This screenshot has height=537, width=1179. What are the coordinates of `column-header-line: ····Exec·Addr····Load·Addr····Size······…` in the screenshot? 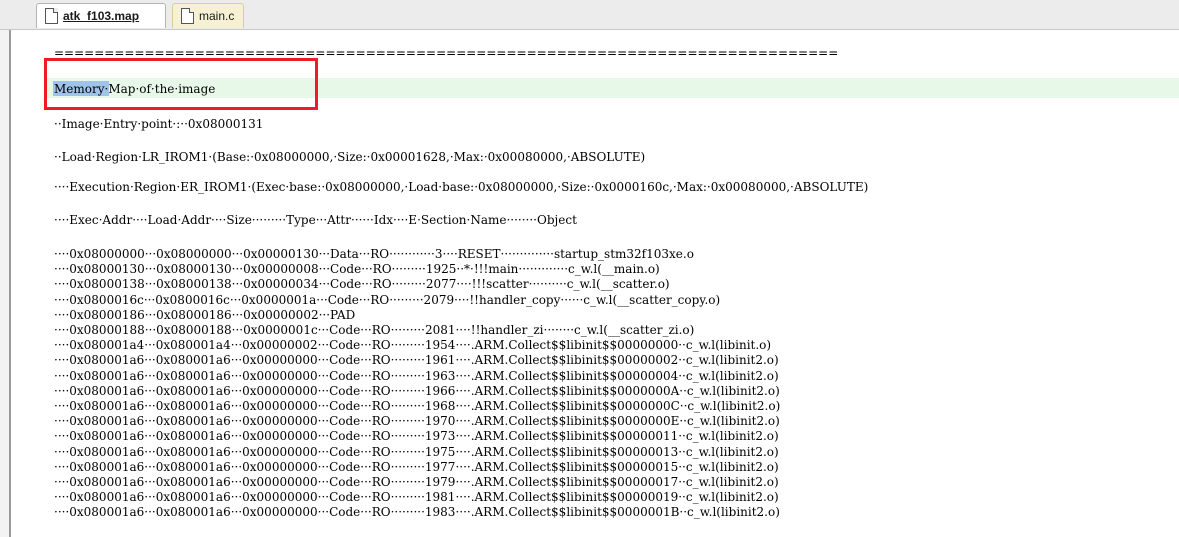 It's located at (315, 220).